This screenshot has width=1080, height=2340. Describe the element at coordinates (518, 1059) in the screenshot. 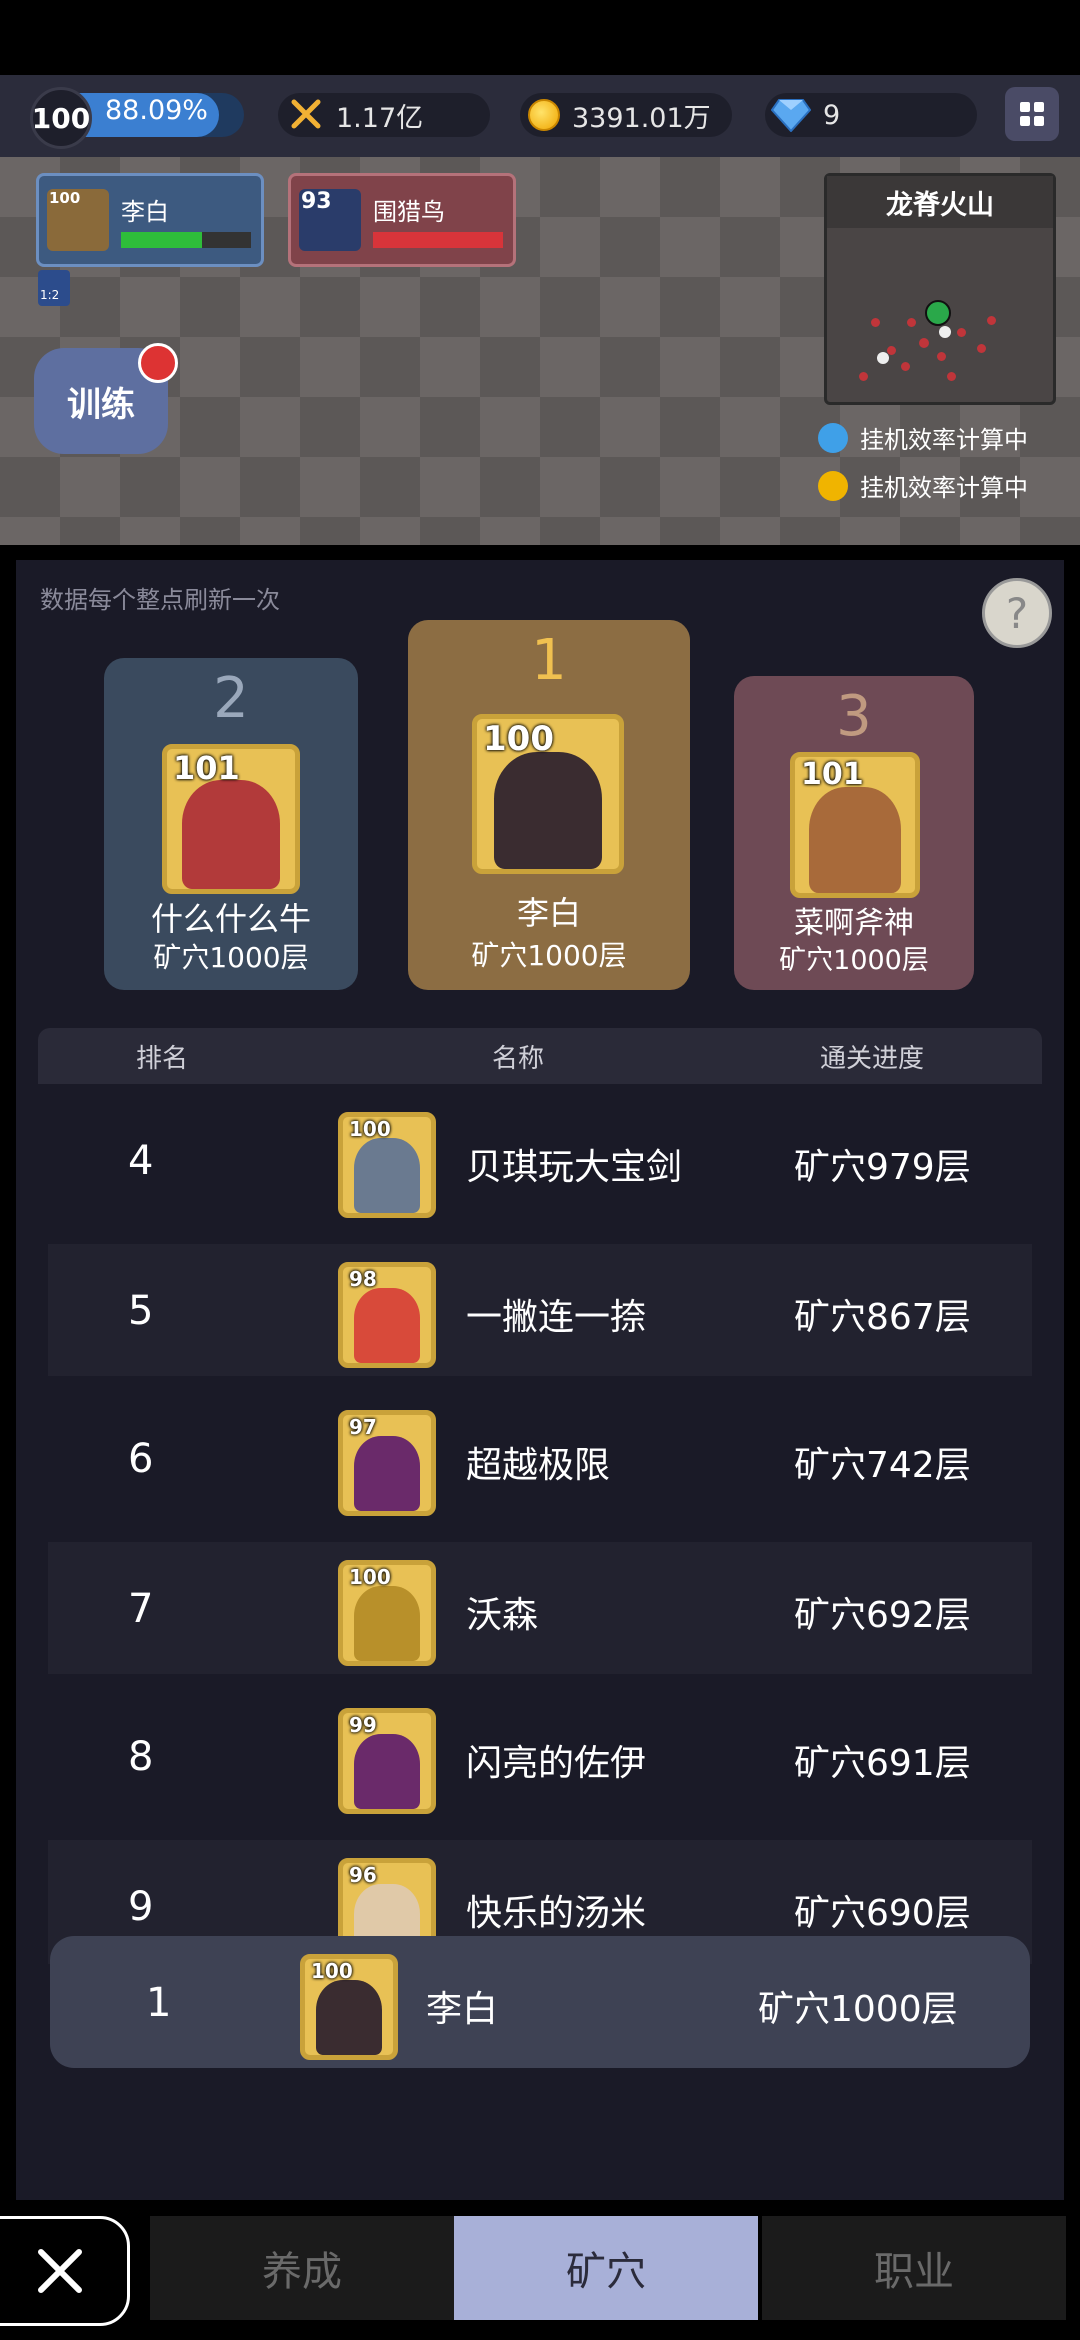

I see `column-name: 名称` at that location.